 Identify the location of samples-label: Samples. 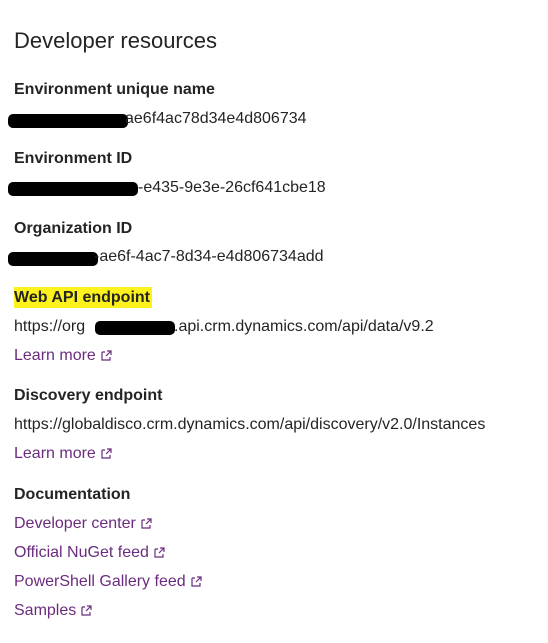
(45, 610).